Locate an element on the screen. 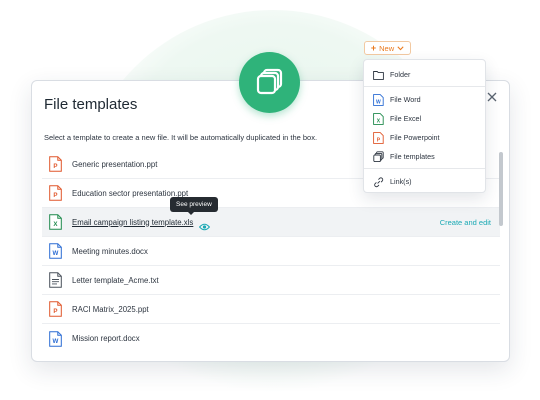  template-name: Generic presentation.ppt is located at coordinates (115, 164).